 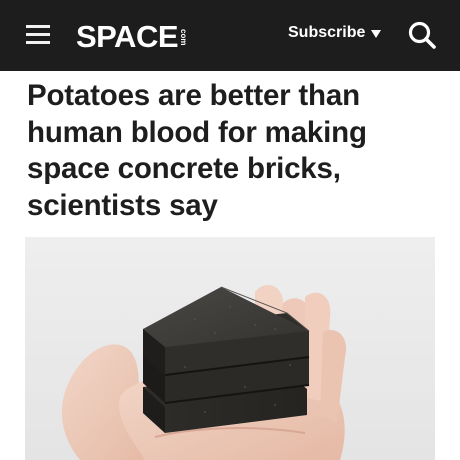 I want to click on hamburger-menu-icon, so click(x=38, y=35).